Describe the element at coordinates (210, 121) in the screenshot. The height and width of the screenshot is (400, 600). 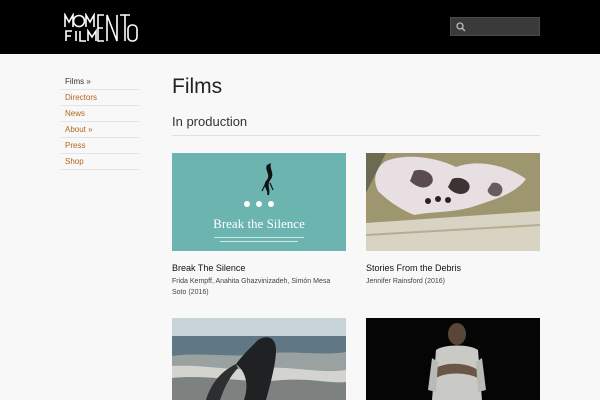
I see `section-title: In production` at that location.